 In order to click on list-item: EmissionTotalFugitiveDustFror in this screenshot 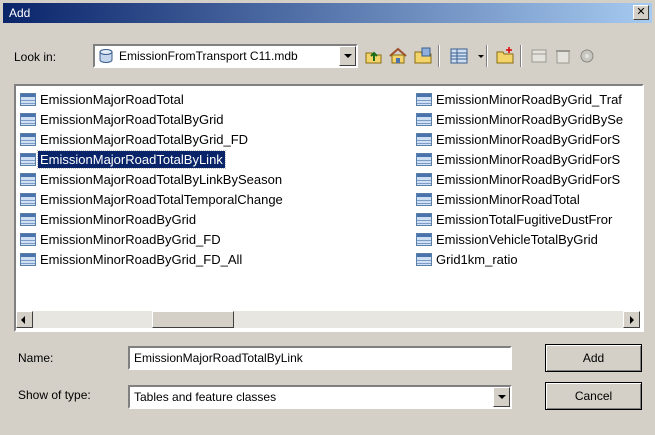, I will do `click(528, 220)`.